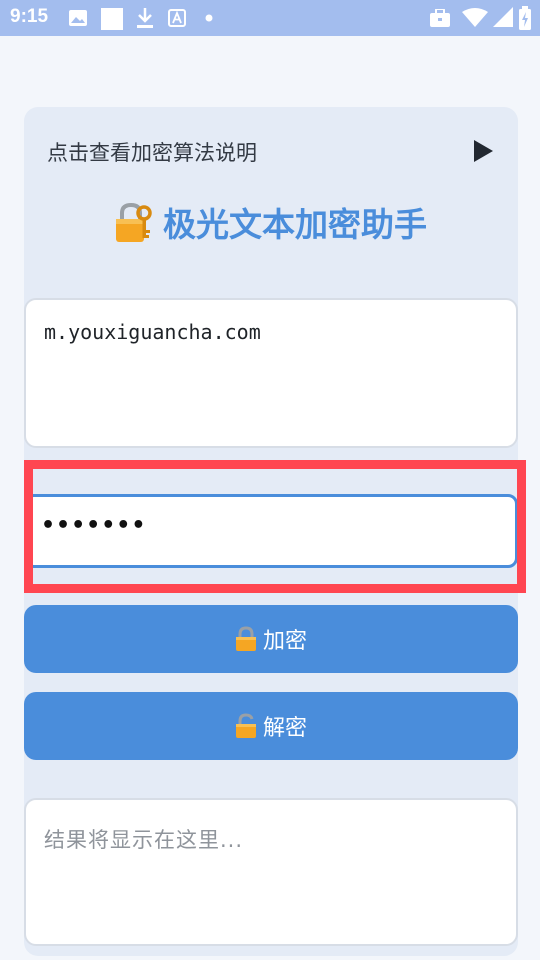 This screenshot has height=960, width=540. I want to click on algorithm-info-toggle: 点击查看加密算法说明, so click(272, 152).